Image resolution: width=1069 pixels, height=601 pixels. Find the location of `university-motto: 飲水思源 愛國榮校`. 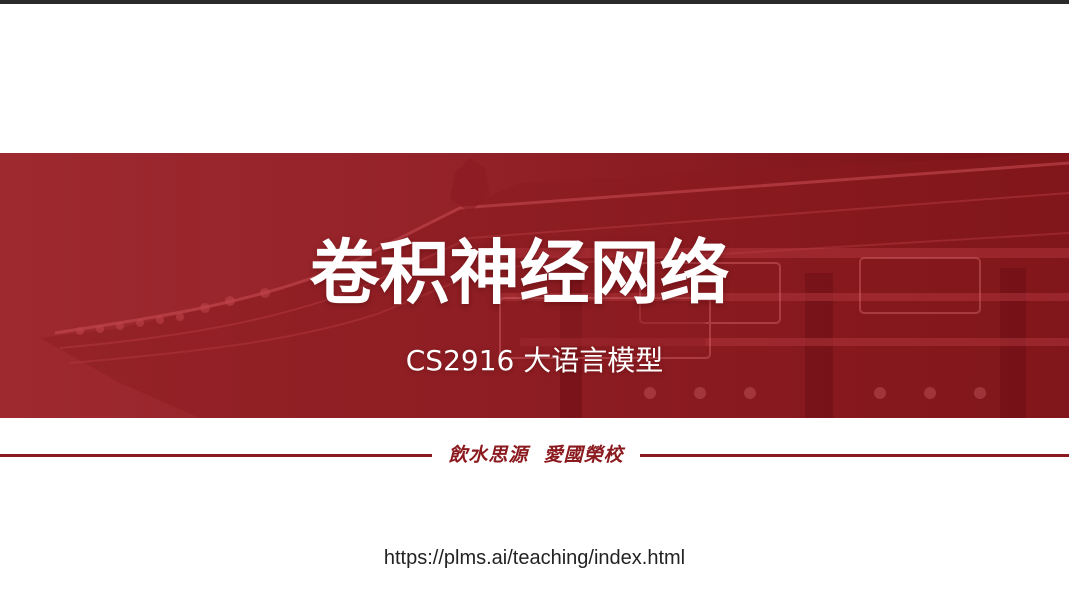

university-motto: 飲水思源 愛國榮校 is located at coordinates (536, 455).